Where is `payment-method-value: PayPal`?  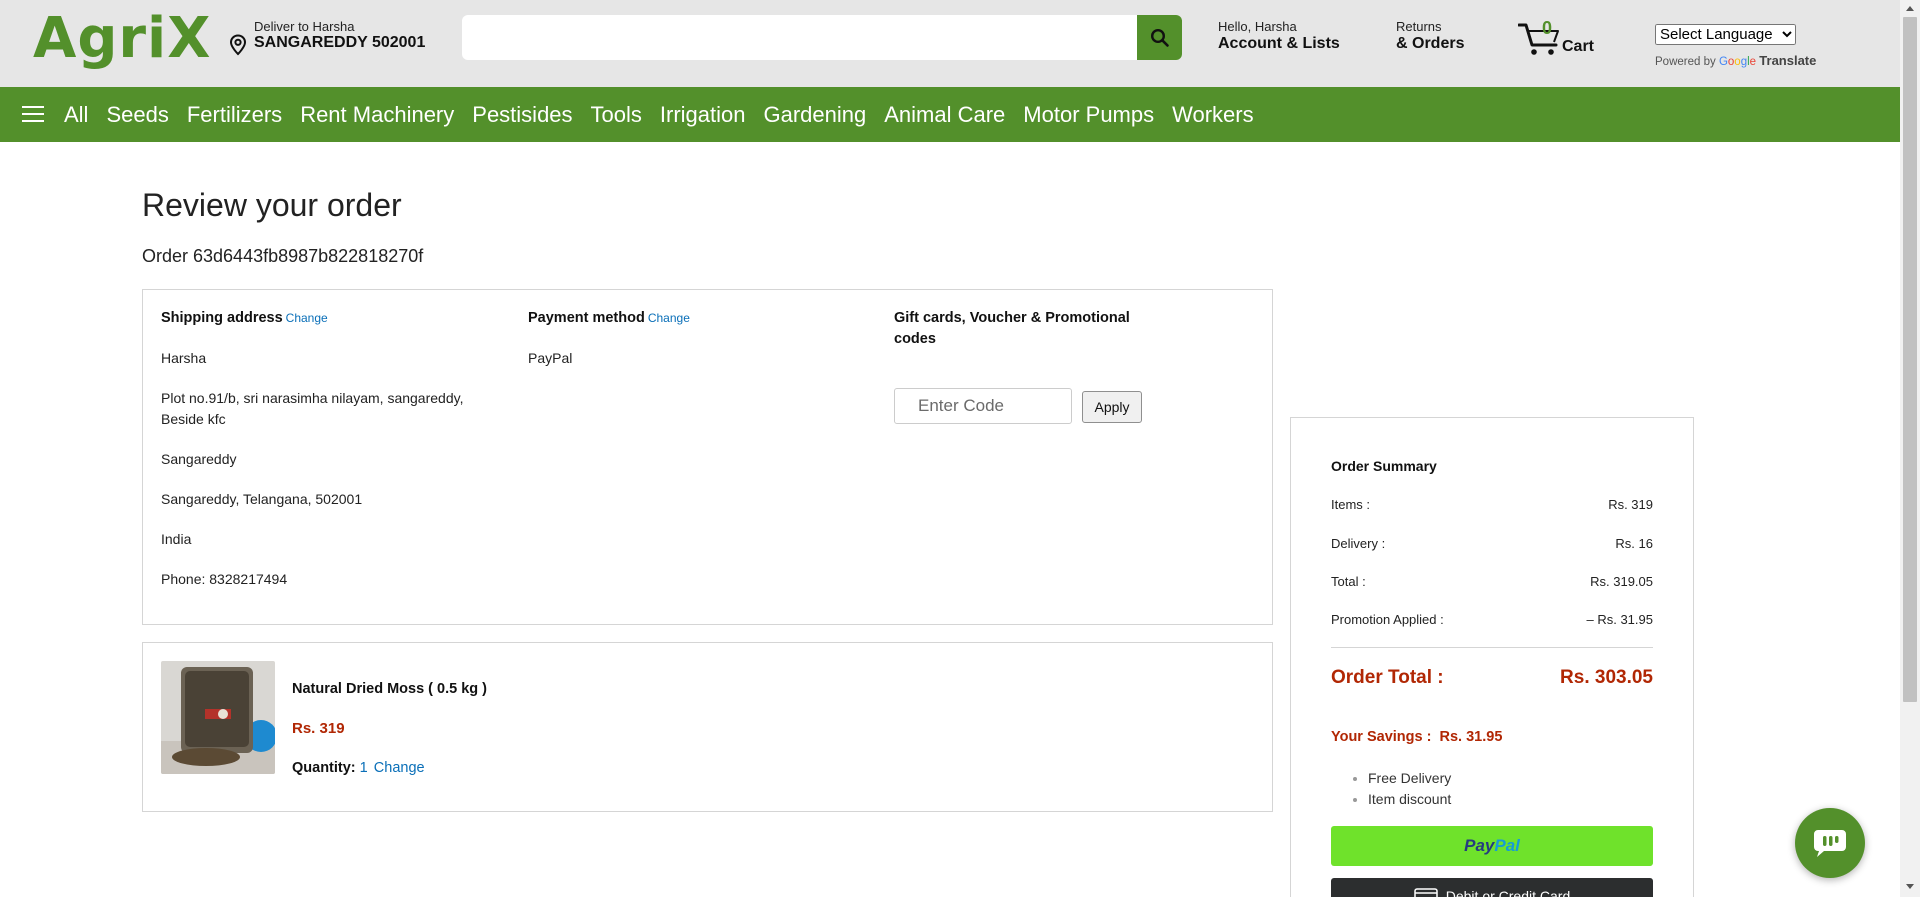
payment-method-value: PayPal is located at coordinates (550, 358).